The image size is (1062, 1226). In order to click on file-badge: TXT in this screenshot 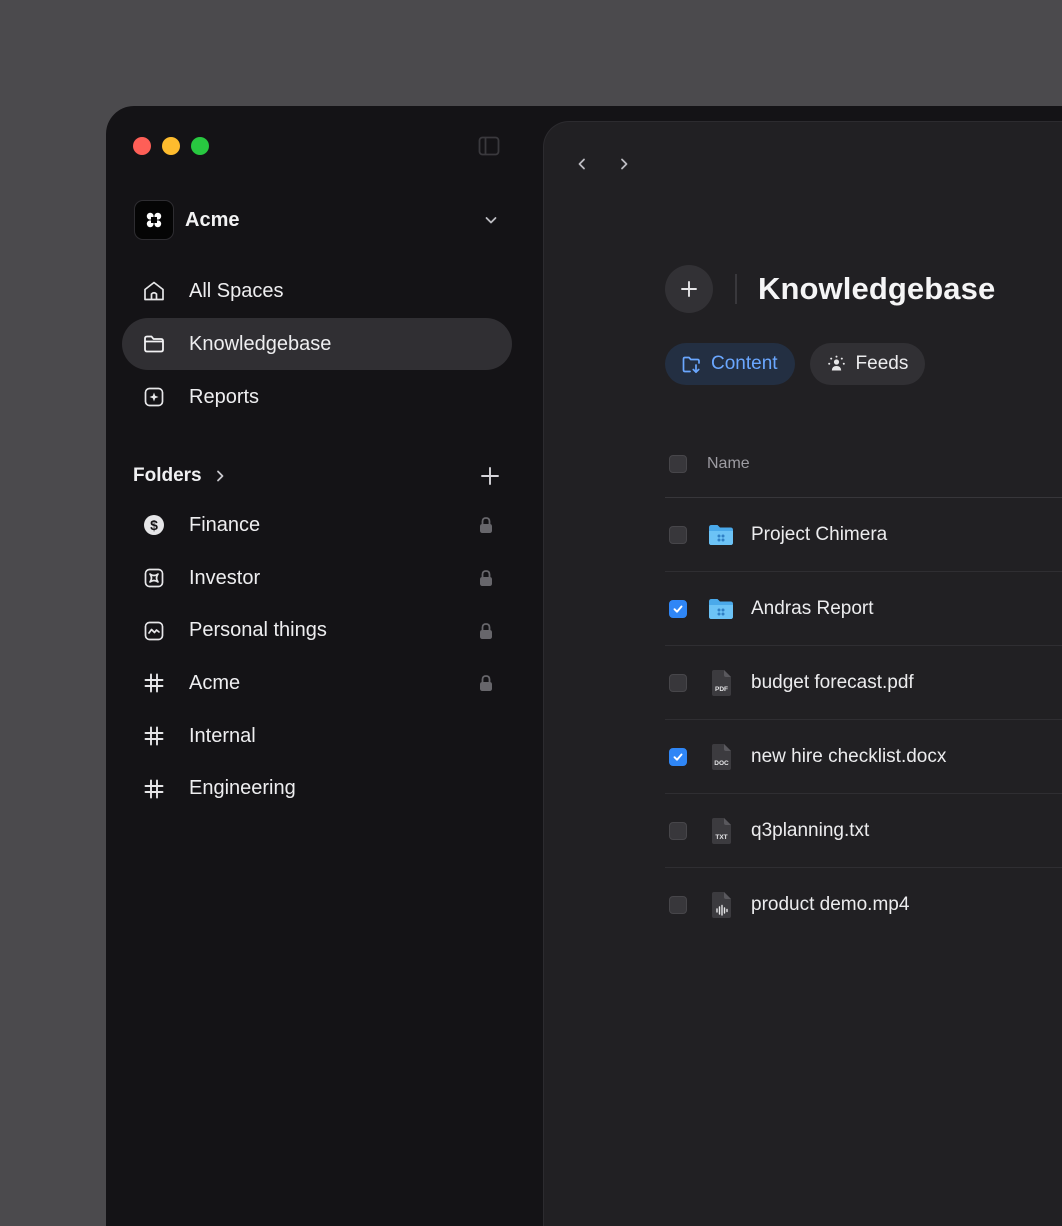, I will do `click(721, 837)`.